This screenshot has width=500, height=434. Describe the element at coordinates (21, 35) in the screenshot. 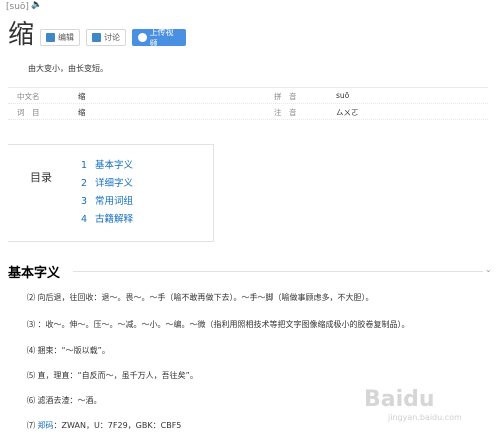

I see `headword: 缩` at that location.